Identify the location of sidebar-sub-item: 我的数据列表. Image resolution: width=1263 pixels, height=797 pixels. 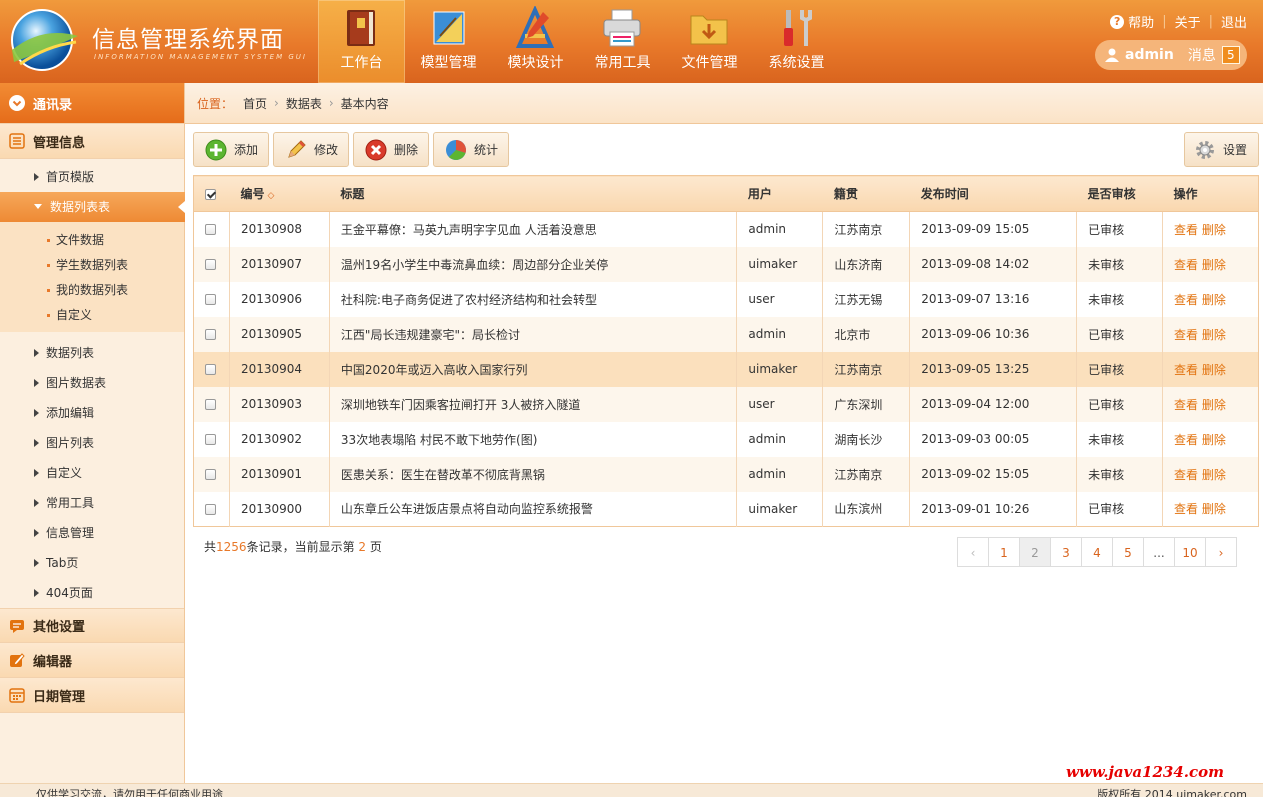
(92, 290).